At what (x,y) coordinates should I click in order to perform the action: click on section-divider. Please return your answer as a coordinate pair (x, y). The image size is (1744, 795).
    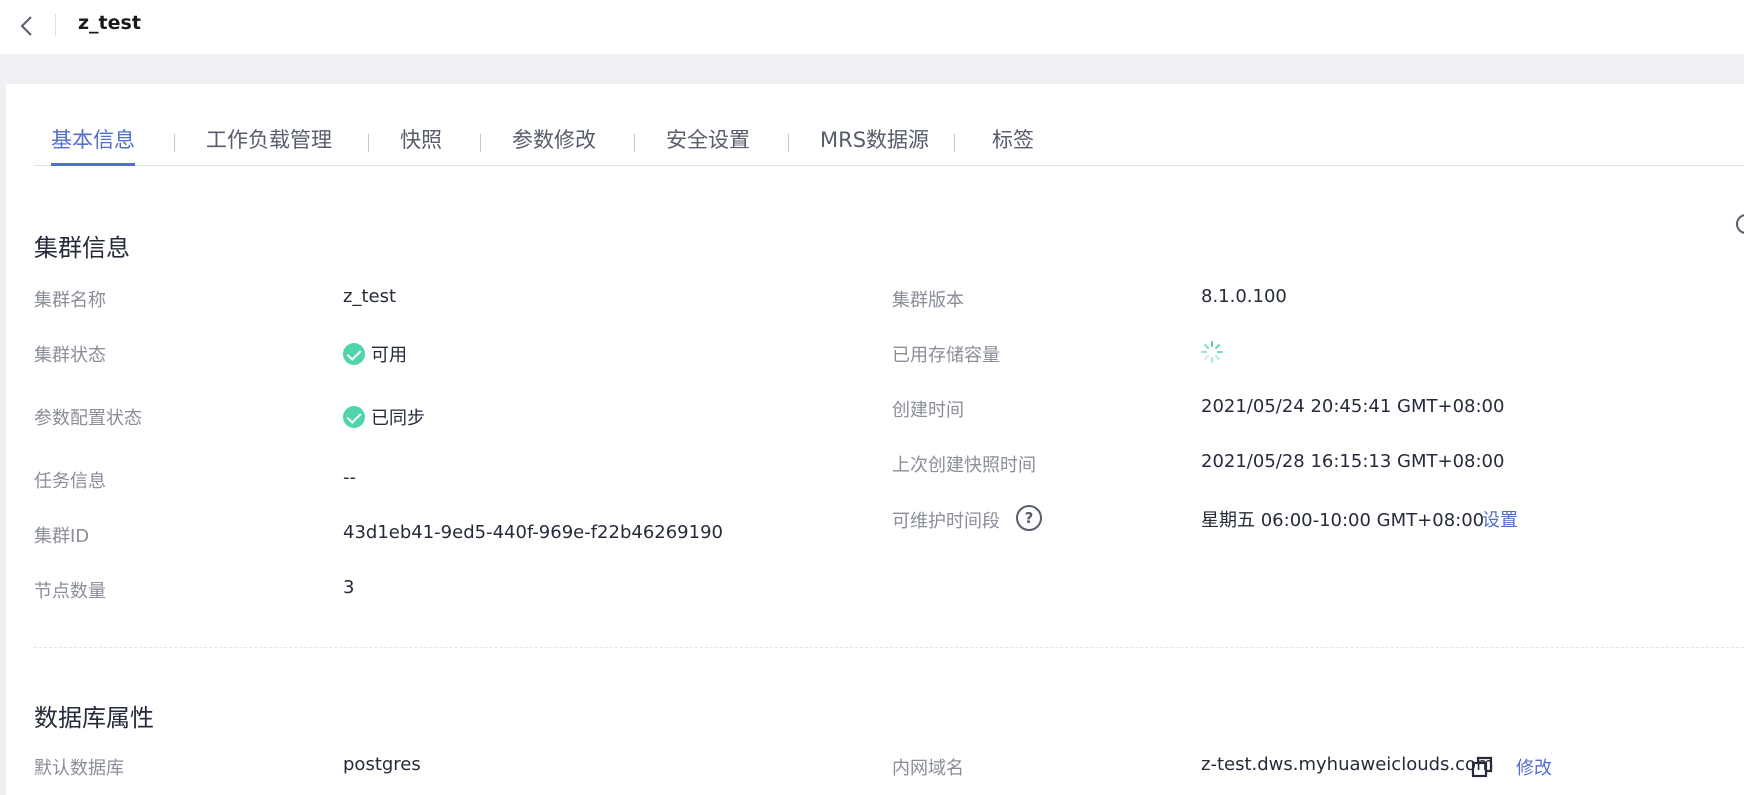
    Looking at the image, I should click on (889, 647).